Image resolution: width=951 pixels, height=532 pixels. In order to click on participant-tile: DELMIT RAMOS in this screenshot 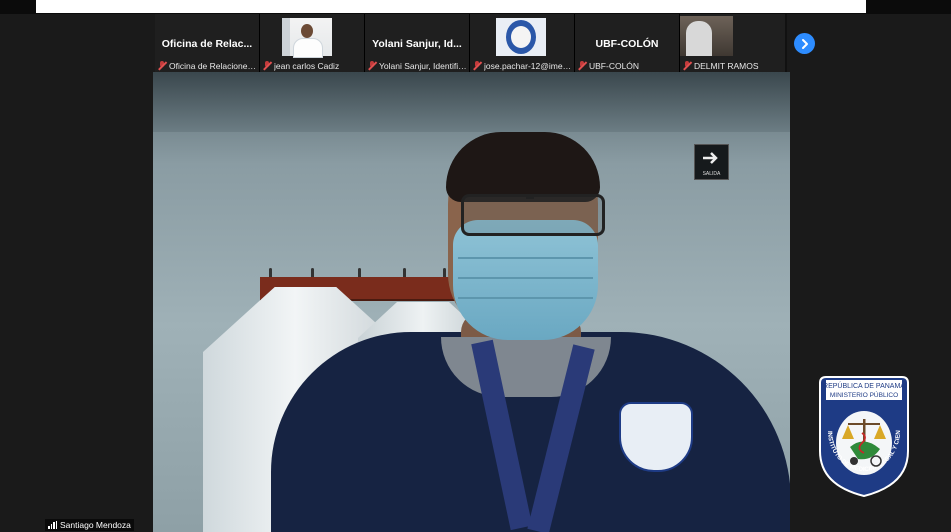, I will do `click(732, 43)`.